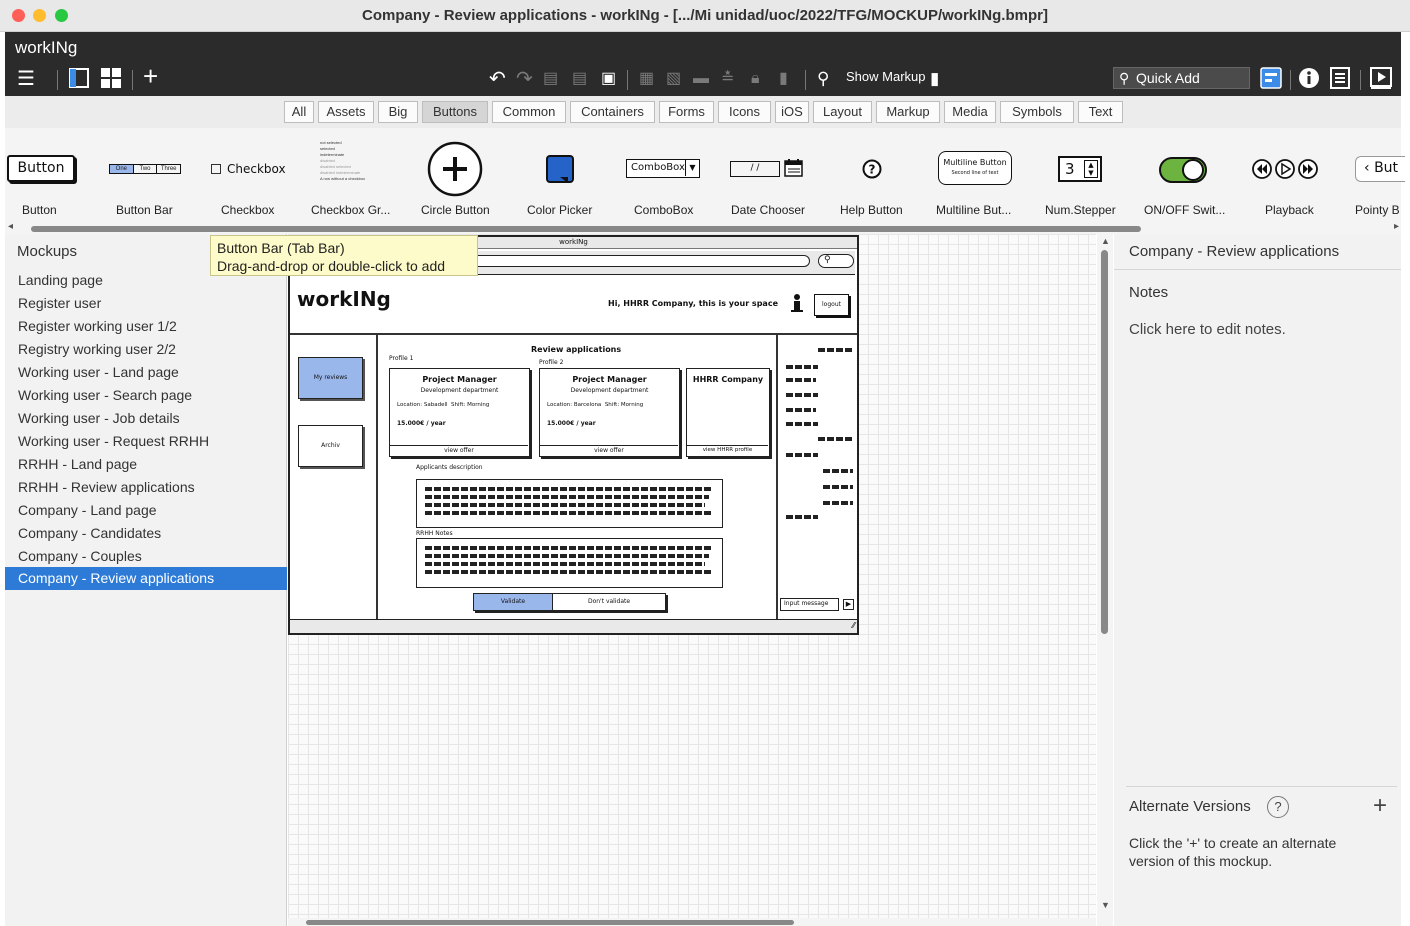 The width and height of the screenshot is (1410, 926). Describe the element at coordinates (146, 349) in the screenshot. I see `mockup-list-item: Registry working user 2/2` at that location.